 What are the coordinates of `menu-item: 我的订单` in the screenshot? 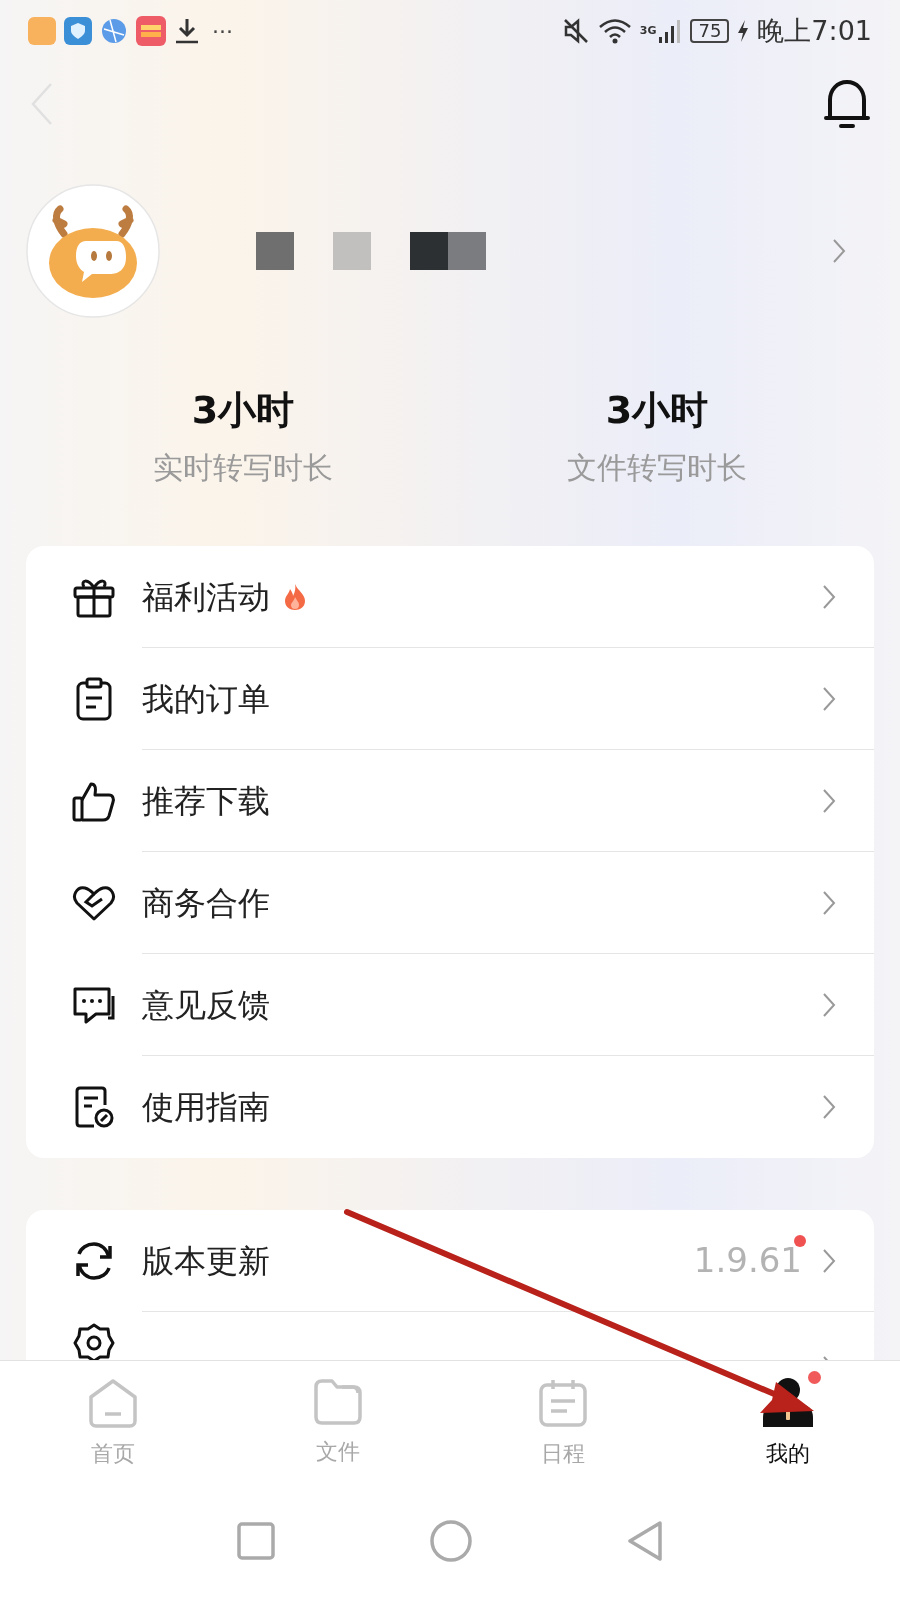 It's located at (450, 699).